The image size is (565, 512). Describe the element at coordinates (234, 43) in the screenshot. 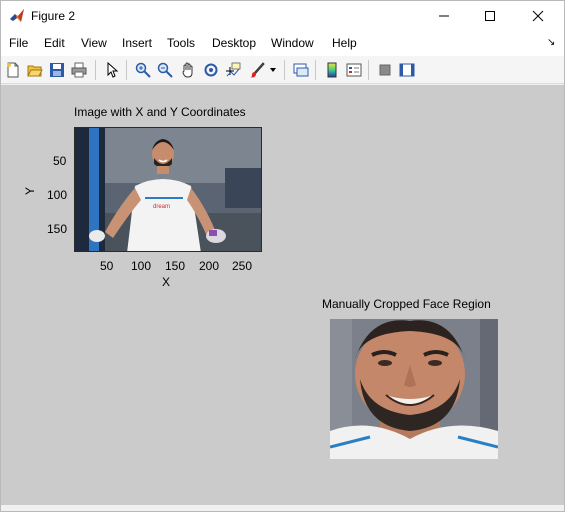

I see `menu-desktop: Desktop` at that location.